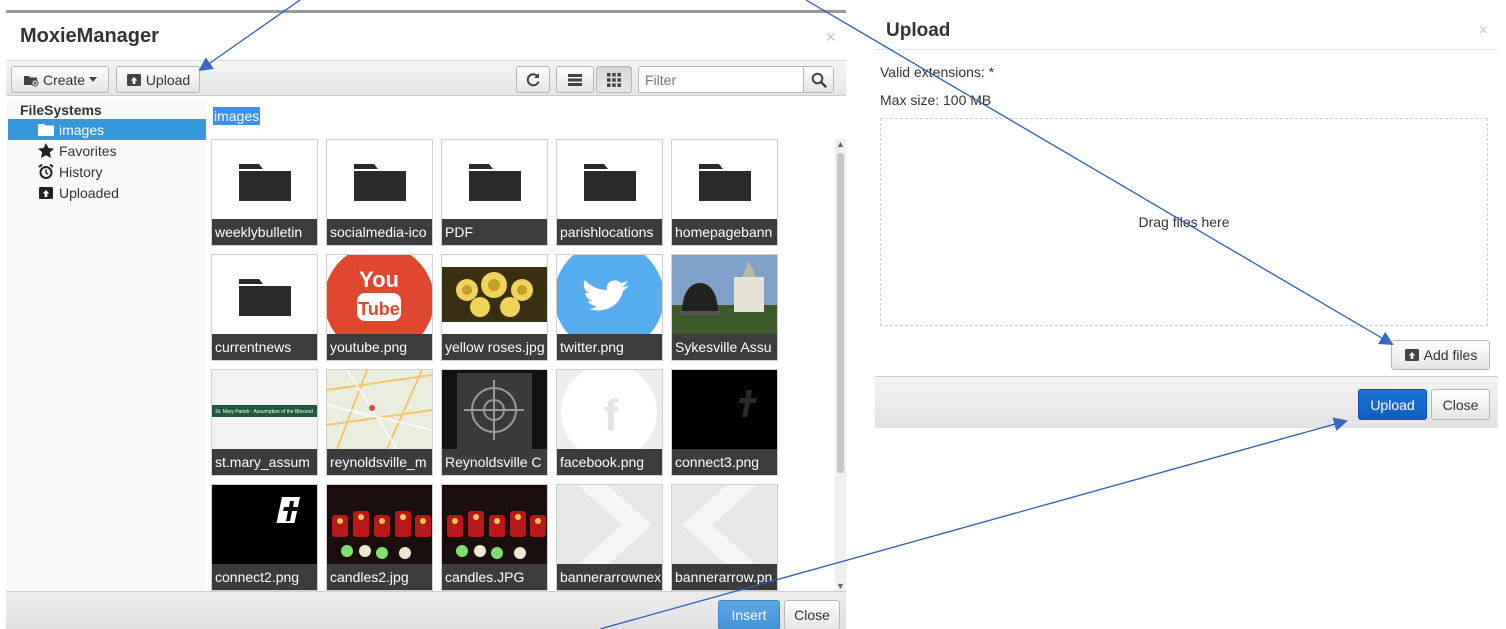 Image resolution: width=1506 pixels, height=629 pixels. I want to click on file-name: Reynoldsville C, so click(494, 462).